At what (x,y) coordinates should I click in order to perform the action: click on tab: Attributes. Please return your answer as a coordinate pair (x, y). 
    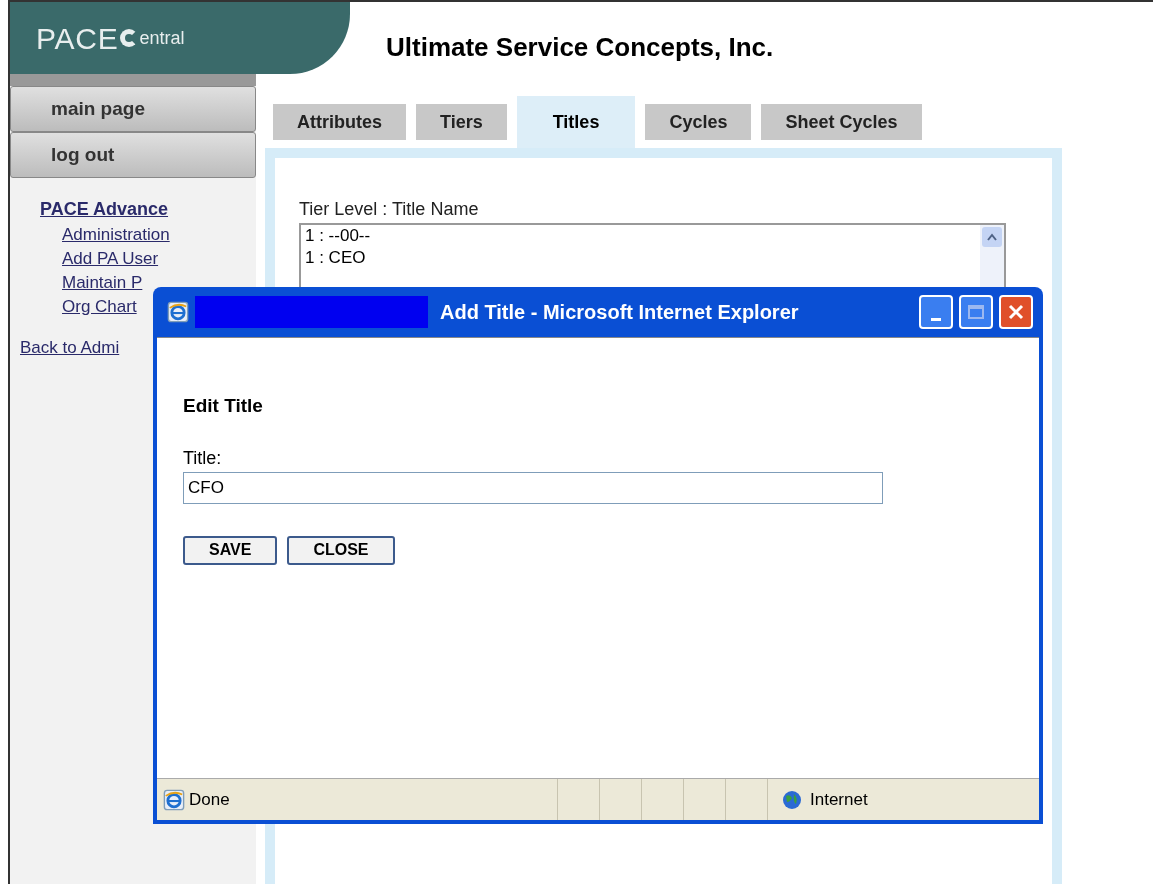
    Looking at the image, I should click on (339, 122).